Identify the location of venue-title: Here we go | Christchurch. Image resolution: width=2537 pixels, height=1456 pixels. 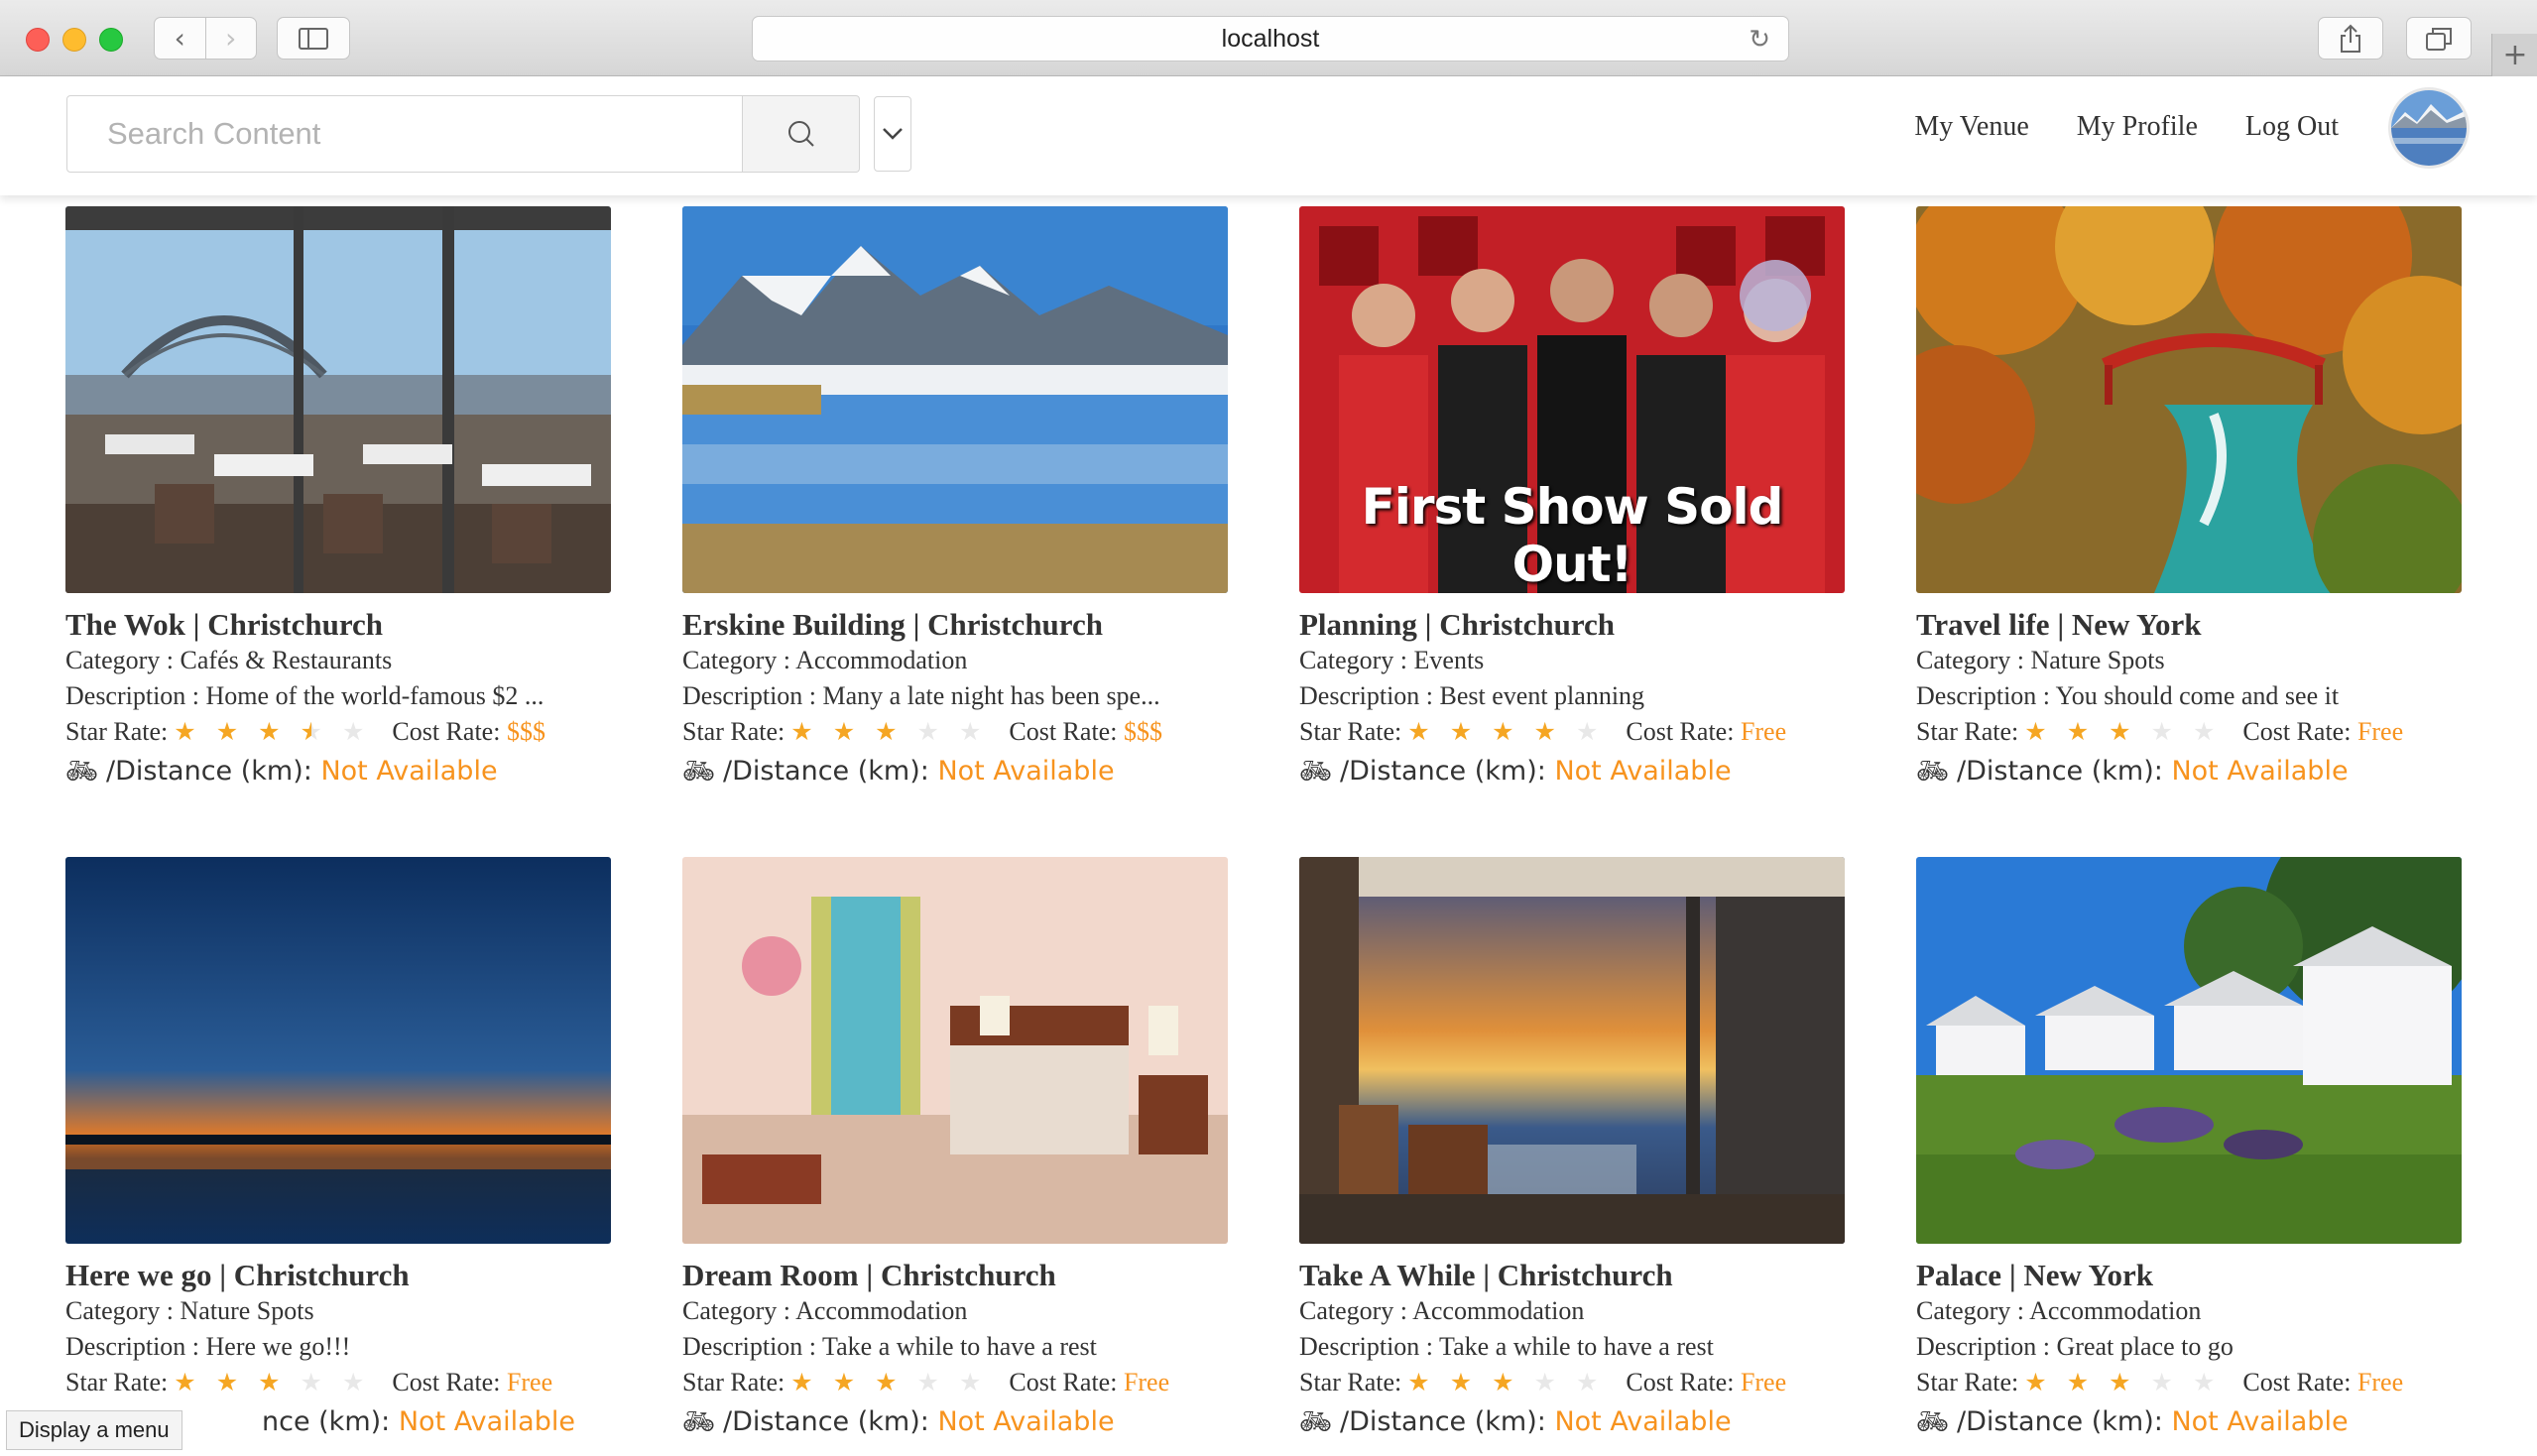
(338, 1275).